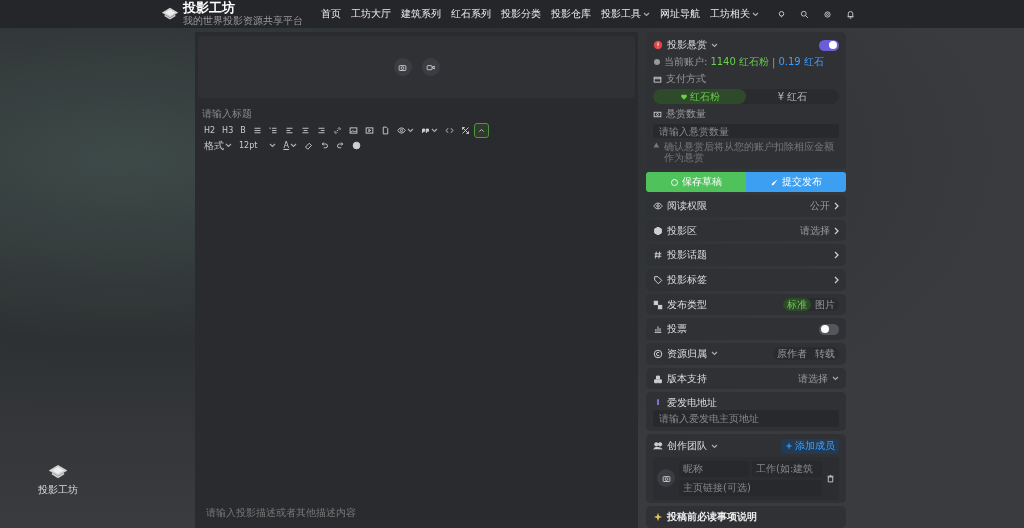  I want to click on video-button, so click(430, 67).